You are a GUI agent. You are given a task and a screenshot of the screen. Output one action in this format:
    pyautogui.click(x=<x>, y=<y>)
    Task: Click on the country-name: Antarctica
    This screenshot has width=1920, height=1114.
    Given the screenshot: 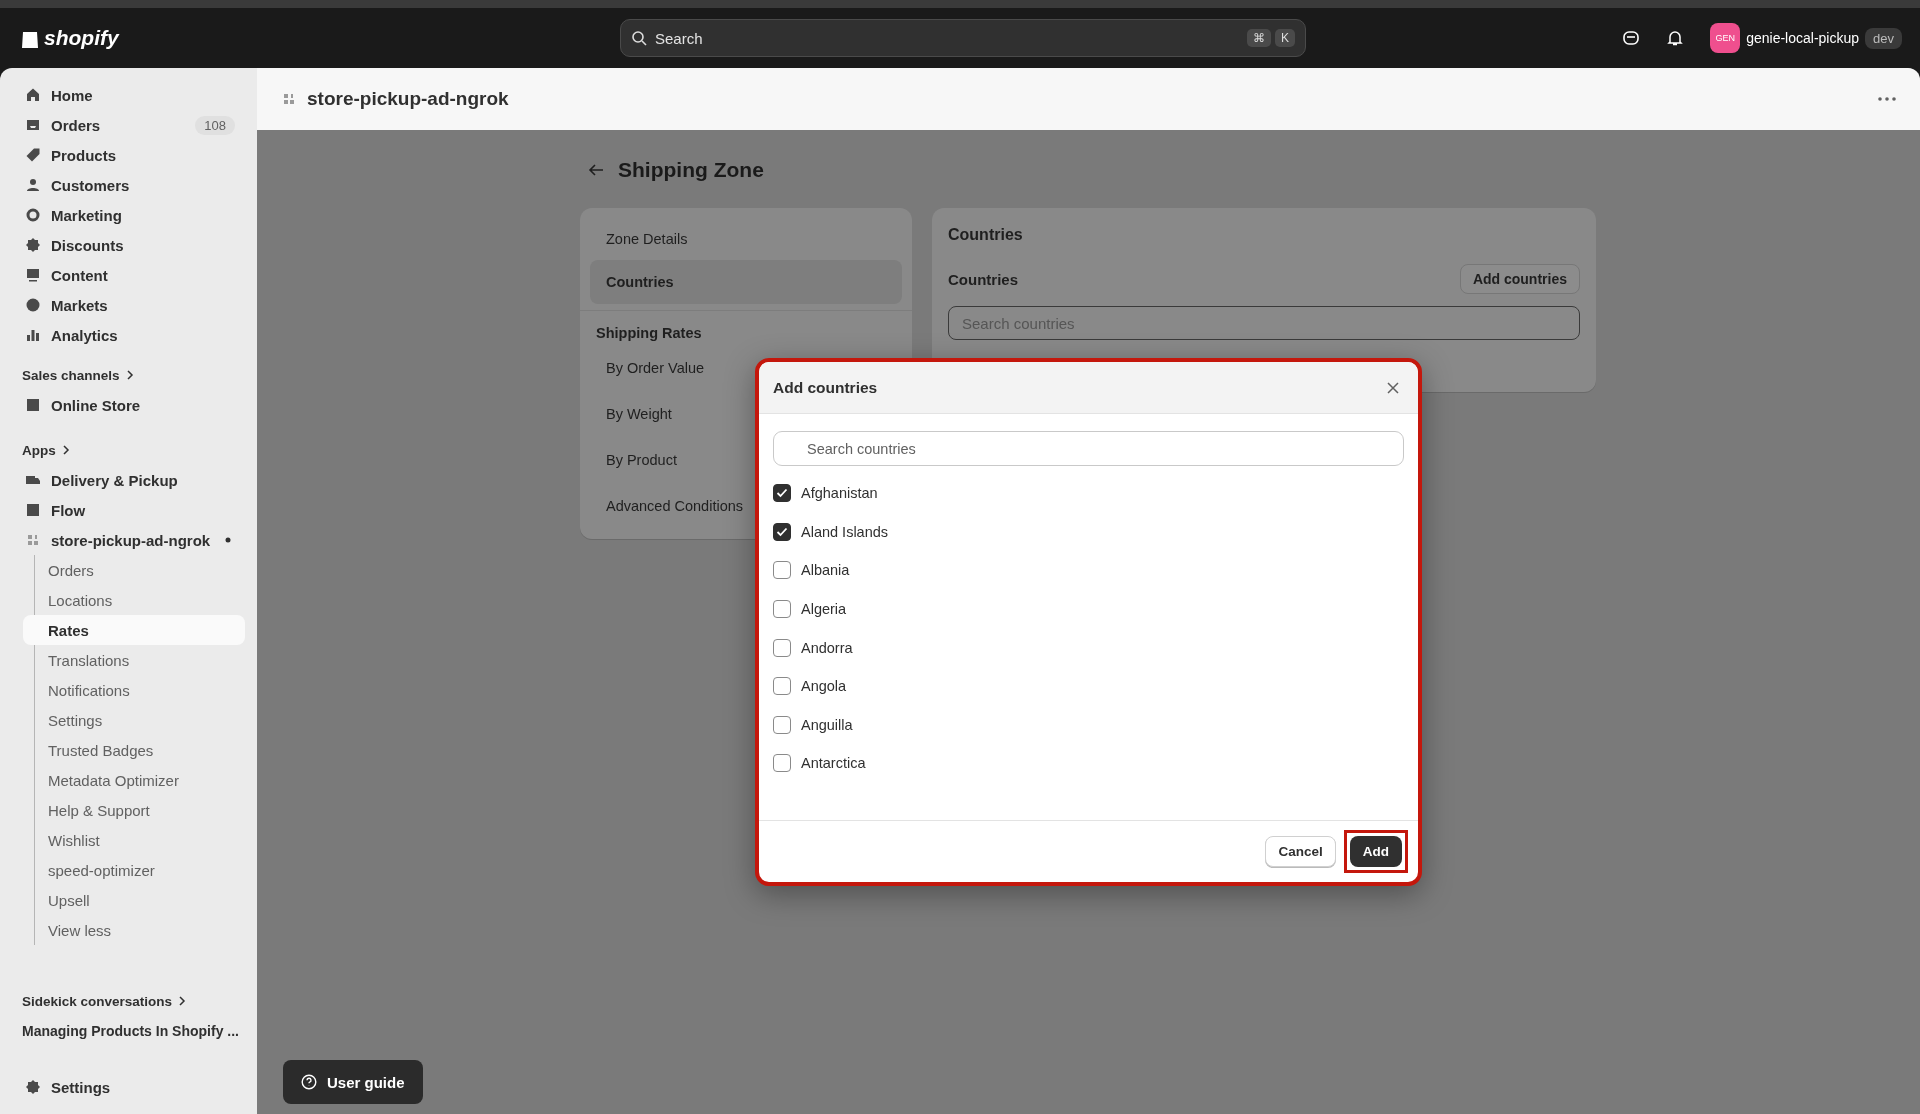 What is the action you would take?
    pyautogui.click(x=833, y=763)
    